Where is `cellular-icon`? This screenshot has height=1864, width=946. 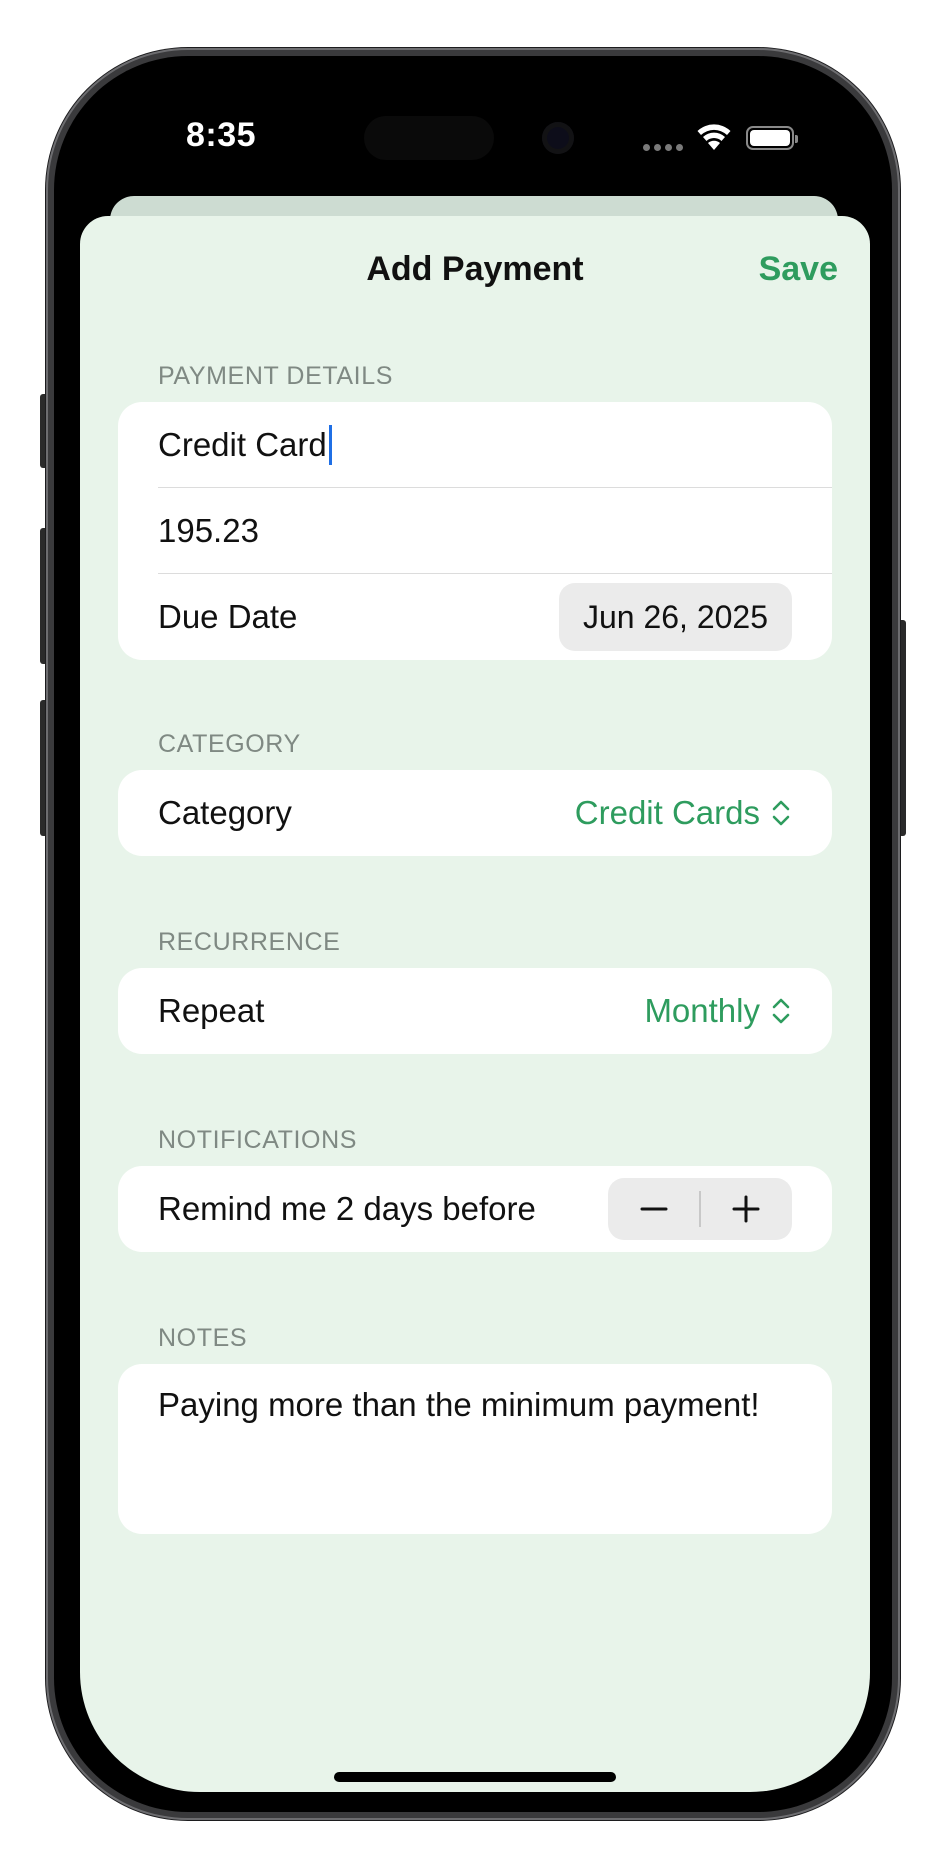
cellular-icon is located at coordinates (664, 148).